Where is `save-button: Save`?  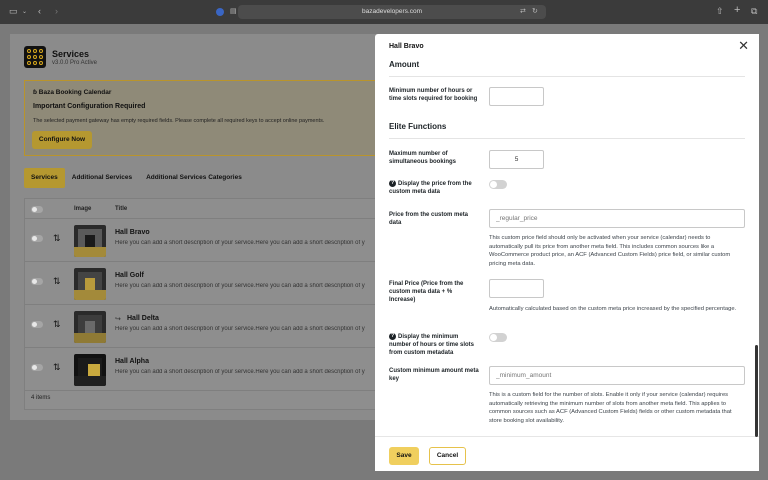 save-button: Save is located at coordinates (404, 456).